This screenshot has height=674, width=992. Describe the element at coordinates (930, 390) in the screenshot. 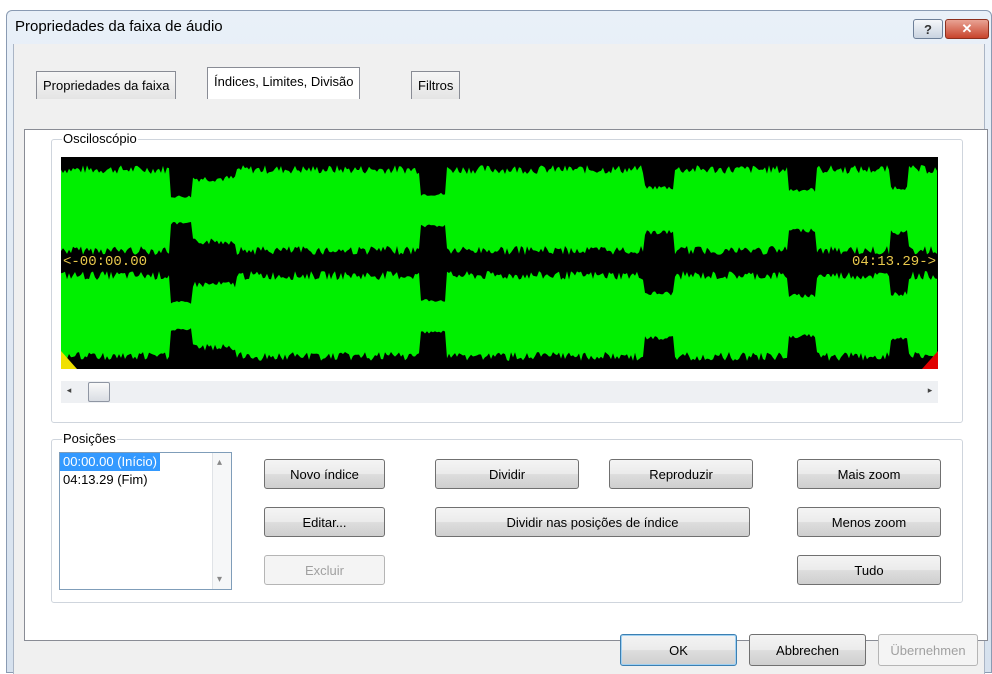

I see `scroll-right-icon: ▸` at that location.